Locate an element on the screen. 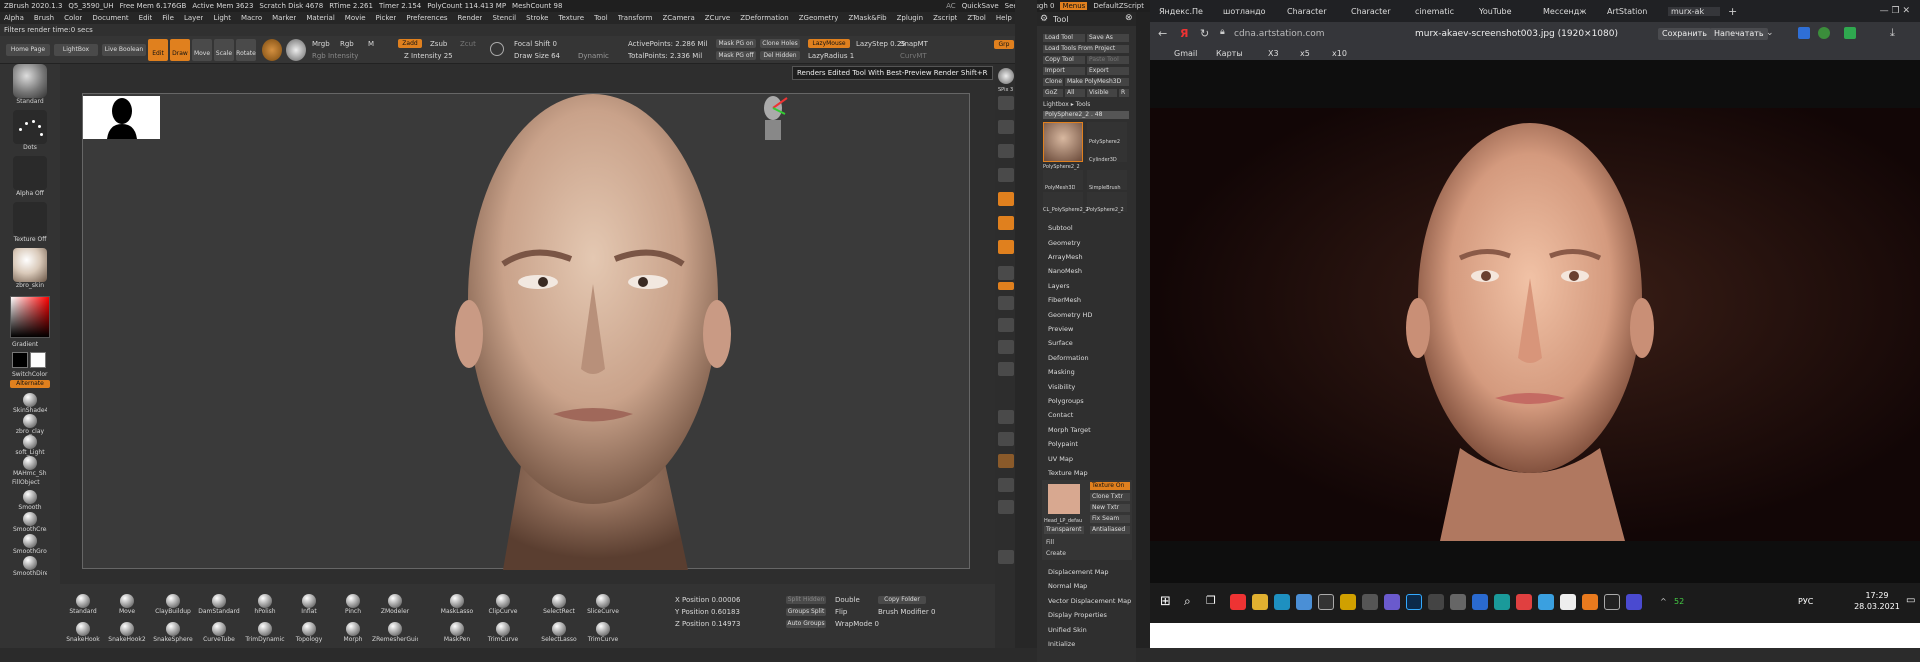  make-polymesh3d-button: Make PolyMesh3D is located at coordinates (1097, 82).